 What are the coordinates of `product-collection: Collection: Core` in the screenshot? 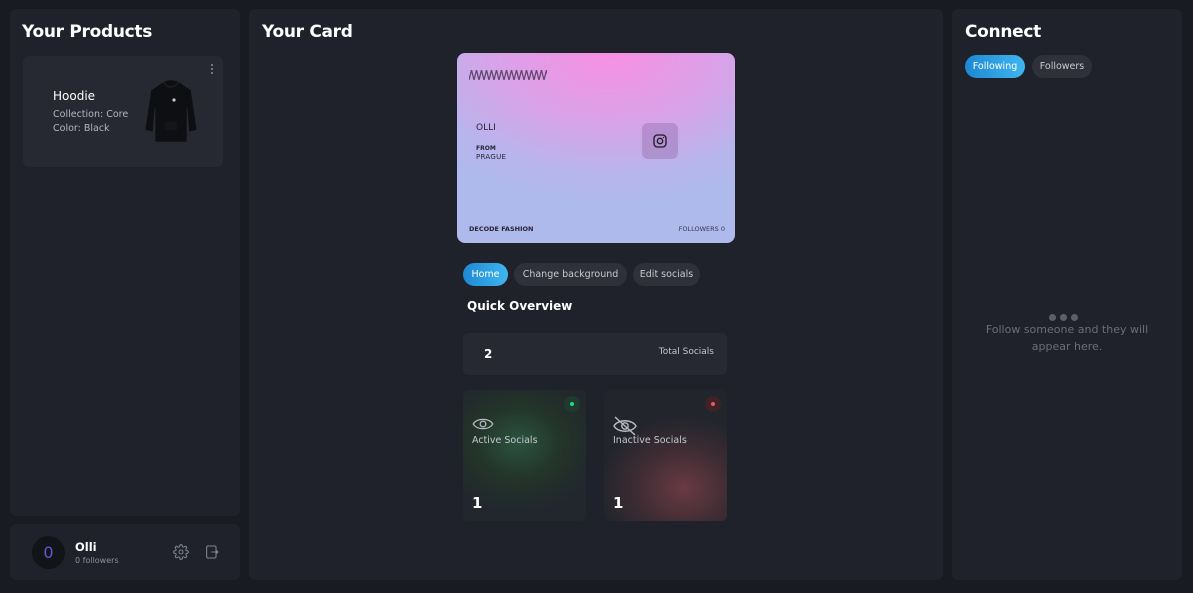 It's located at (91, 114).